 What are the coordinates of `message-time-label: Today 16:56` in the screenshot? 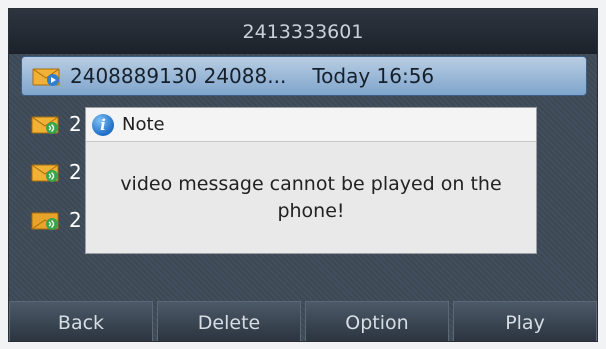 It's located at (373, 76).